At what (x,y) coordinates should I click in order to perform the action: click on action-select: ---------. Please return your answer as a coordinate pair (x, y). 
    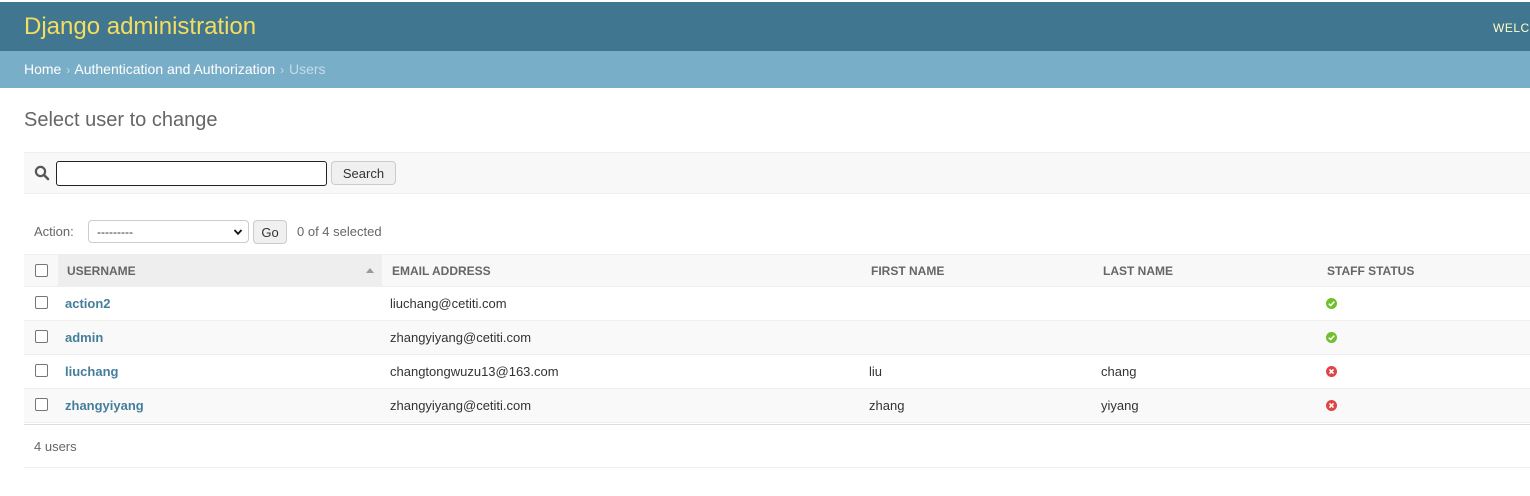
    Looking at the image, I should click on (168, 231).